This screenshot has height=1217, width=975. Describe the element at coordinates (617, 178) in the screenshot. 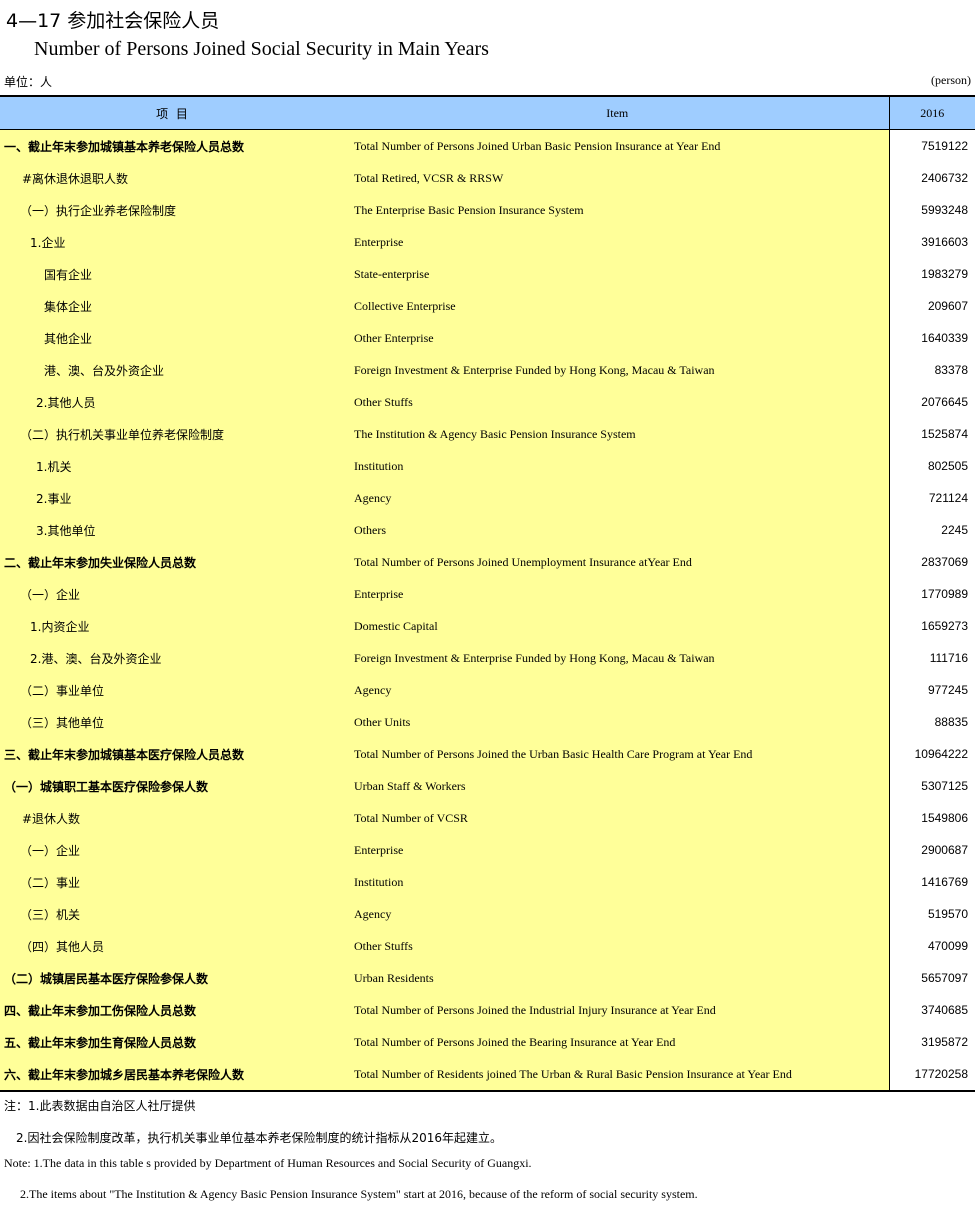

I see `row-item-english: Total Retired, VCSR & RRSW` at that location.